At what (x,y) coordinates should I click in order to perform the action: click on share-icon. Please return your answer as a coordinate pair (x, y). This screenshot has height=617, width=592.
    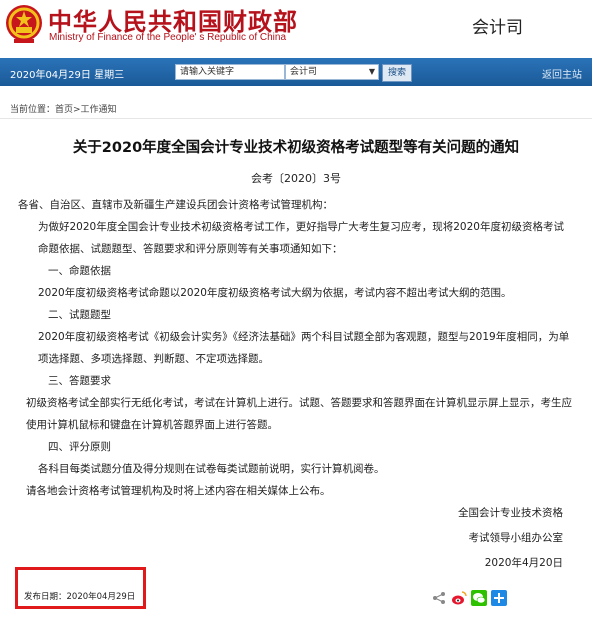
    Looking at the image, I should click on (439, 598).